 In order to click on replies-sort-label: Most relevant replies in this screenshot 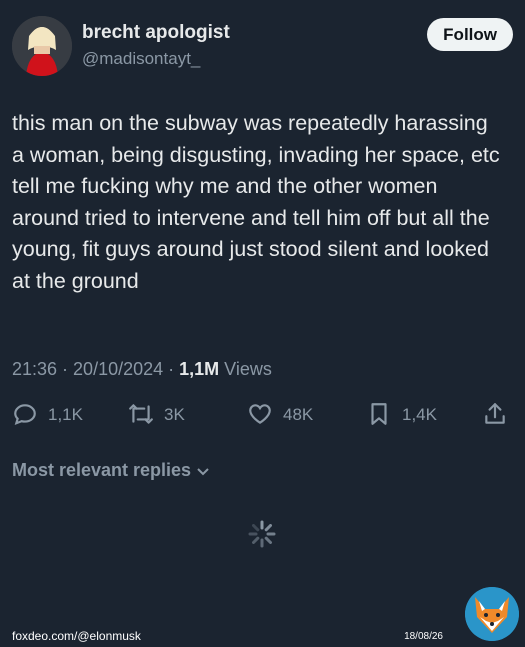, I will do `click(102, 470)`.